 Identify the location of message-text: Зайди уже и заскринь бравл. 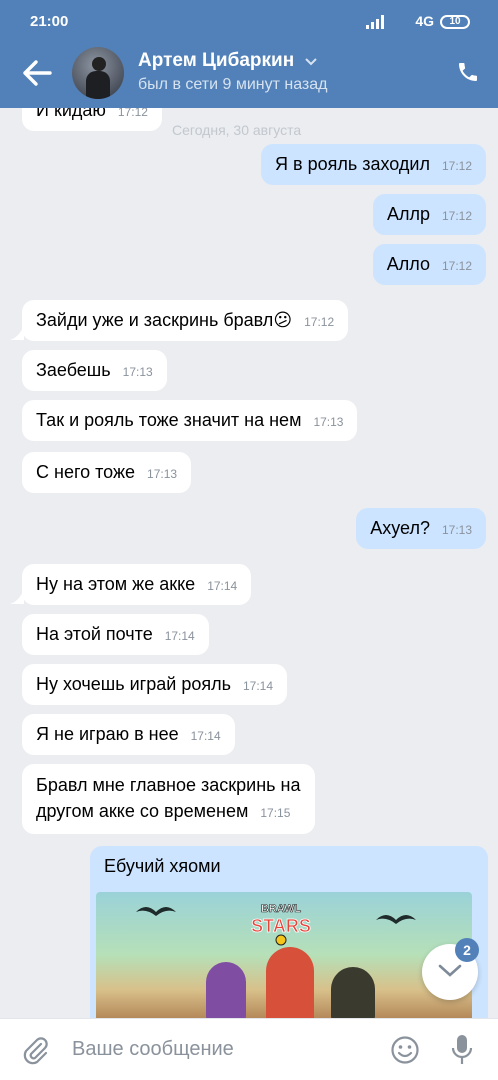
(155, 320).